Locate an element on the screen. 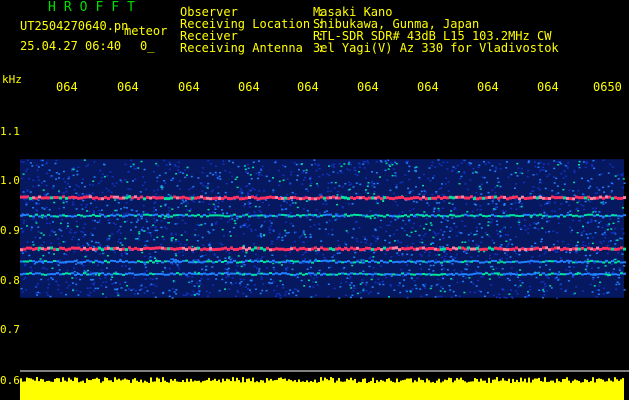 The image size is (629, 400). time-tick-label: 0650 is located at coordinates (607, 87).